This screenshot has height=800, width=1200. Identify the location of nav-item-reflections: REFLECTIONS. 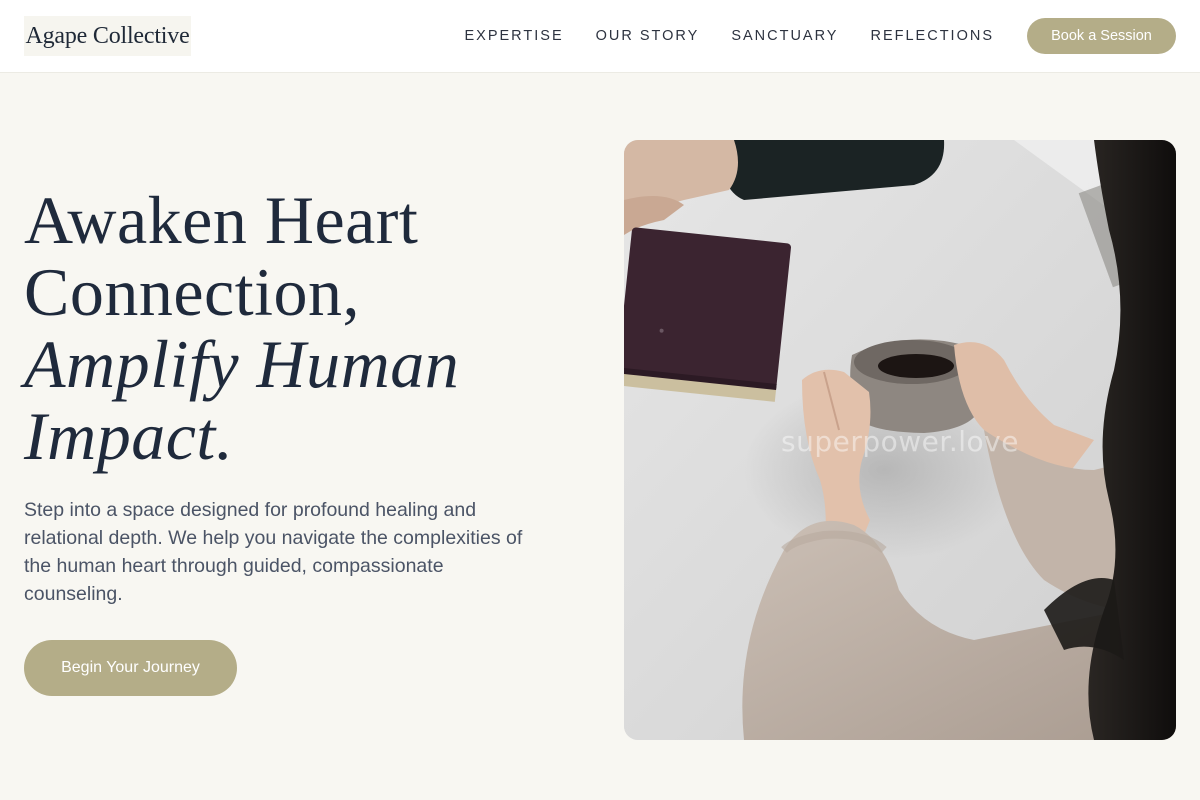
(932, 36).